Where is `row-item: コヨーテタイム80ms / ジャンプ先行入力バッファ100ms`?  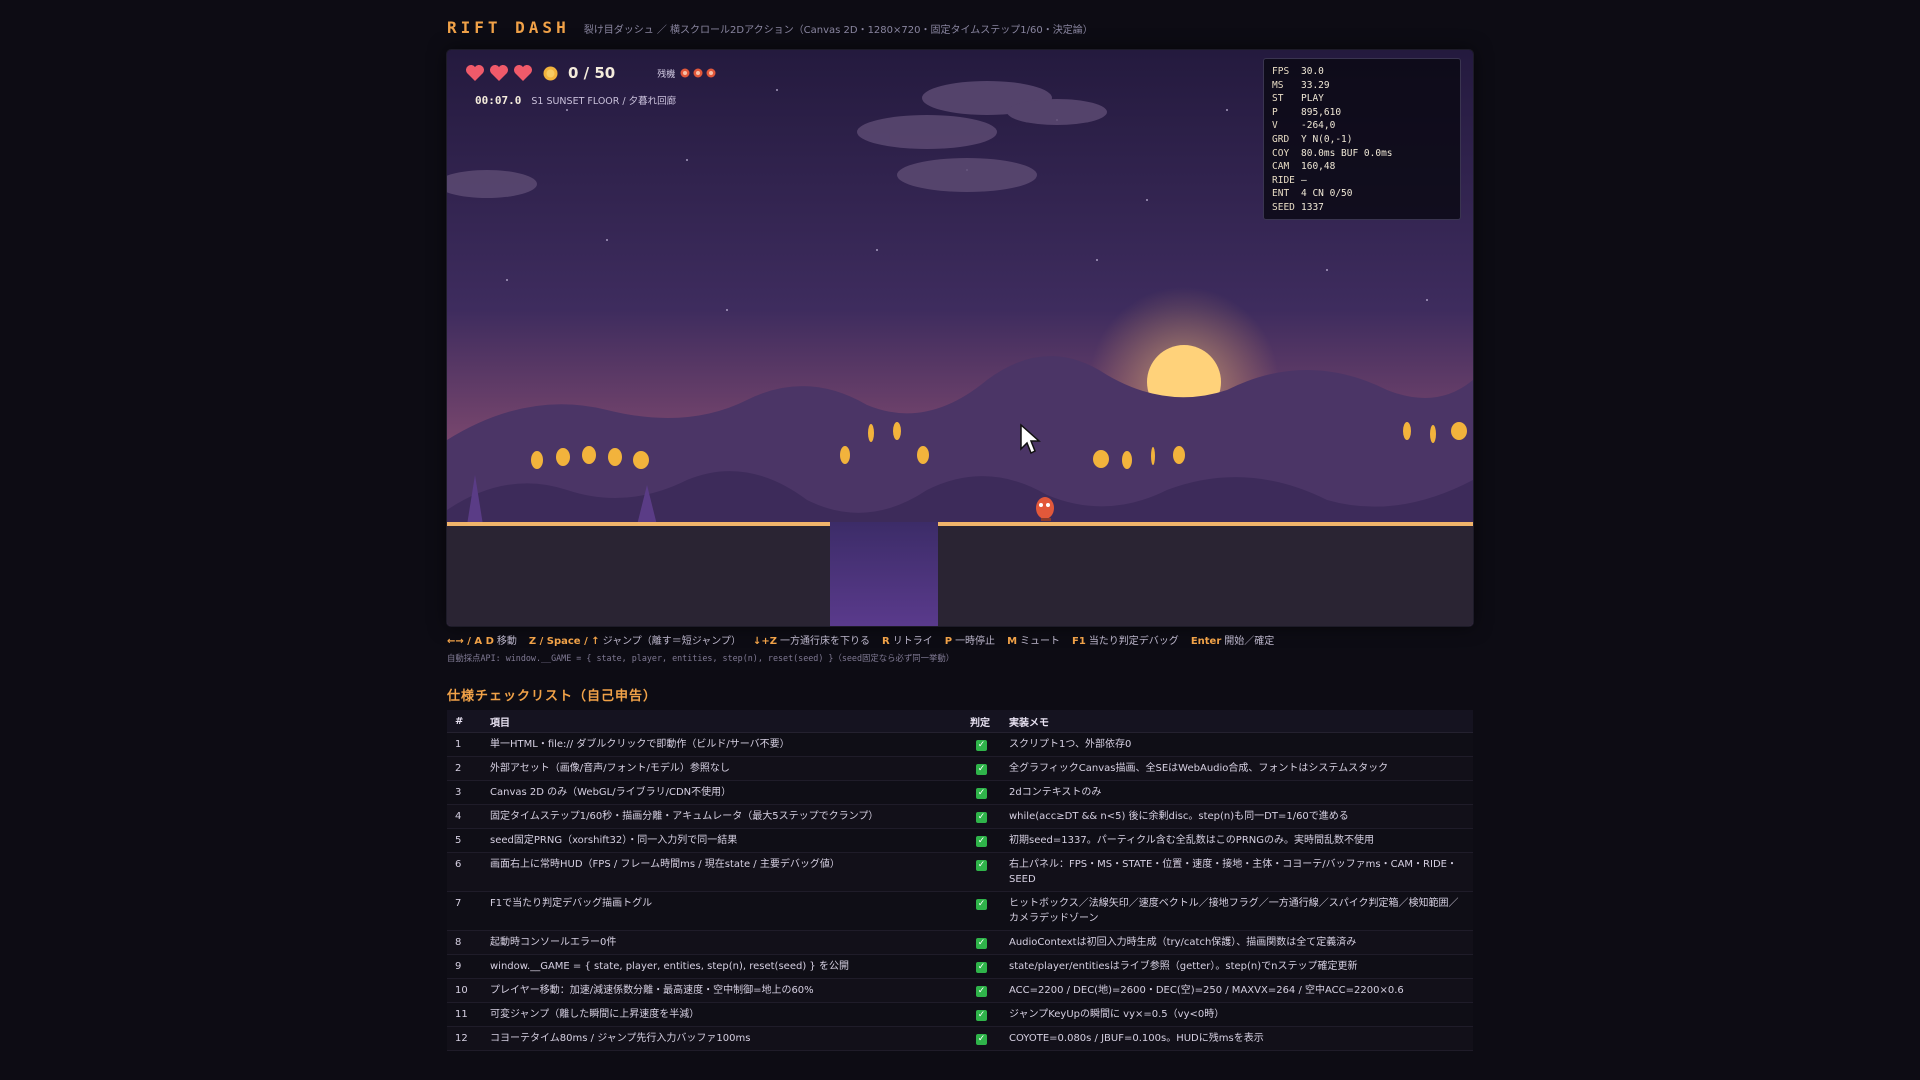
row-item: コヨーテタイム80ms / ジャンプ先行入力バッファ100ms is located at coordinates (722, 1038).